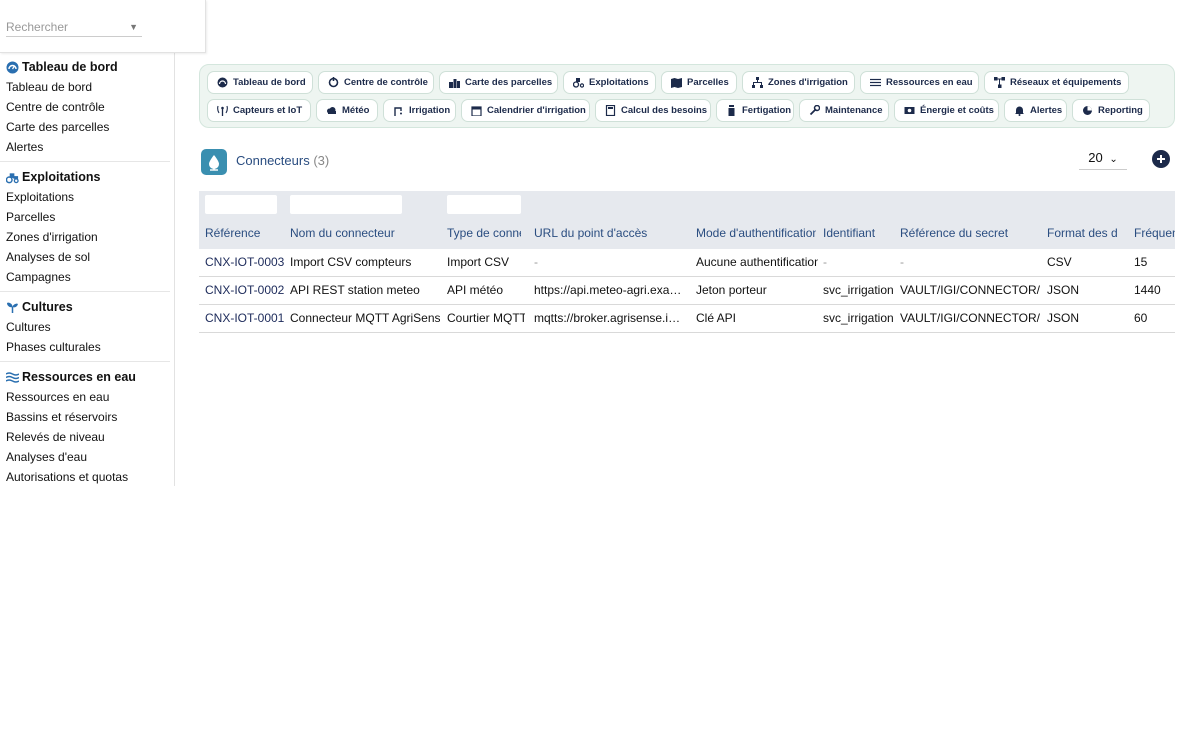  What do you see at coordinates (273, 160) in the screenshot?
I see `page-title-text: Connecteurs` at bounding box center [273, 160].